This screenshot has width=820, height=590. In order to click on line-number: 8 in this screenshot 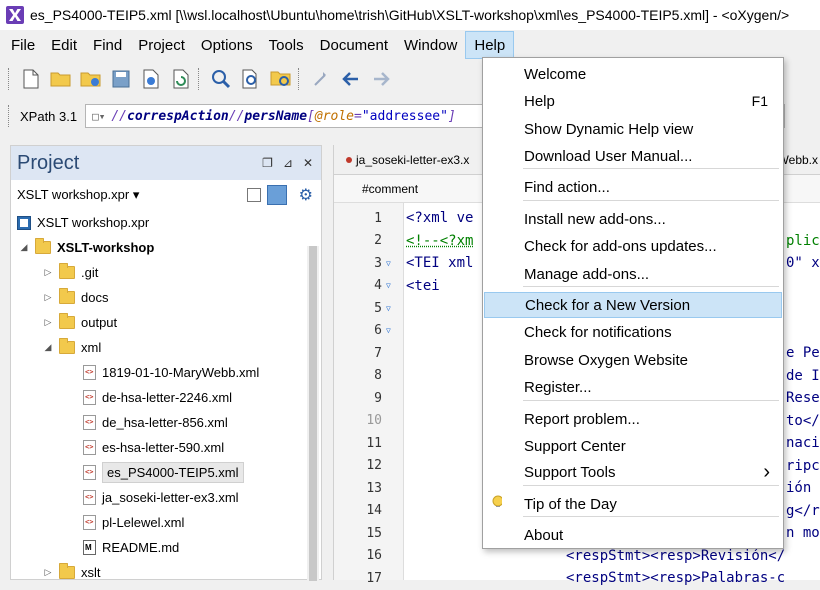, I will do `click(378, 376)`.